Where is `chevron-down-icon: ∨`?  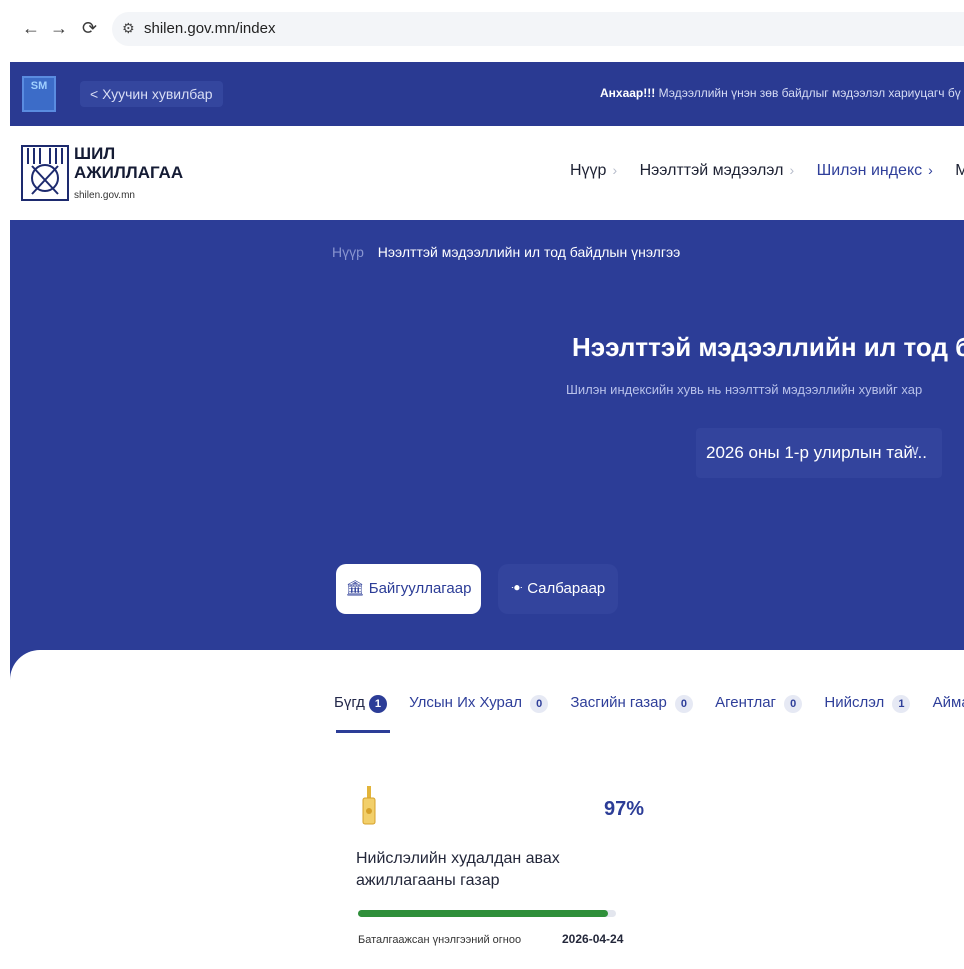
chevron-down-icon: ∨ is located at coordinates (915, 450).